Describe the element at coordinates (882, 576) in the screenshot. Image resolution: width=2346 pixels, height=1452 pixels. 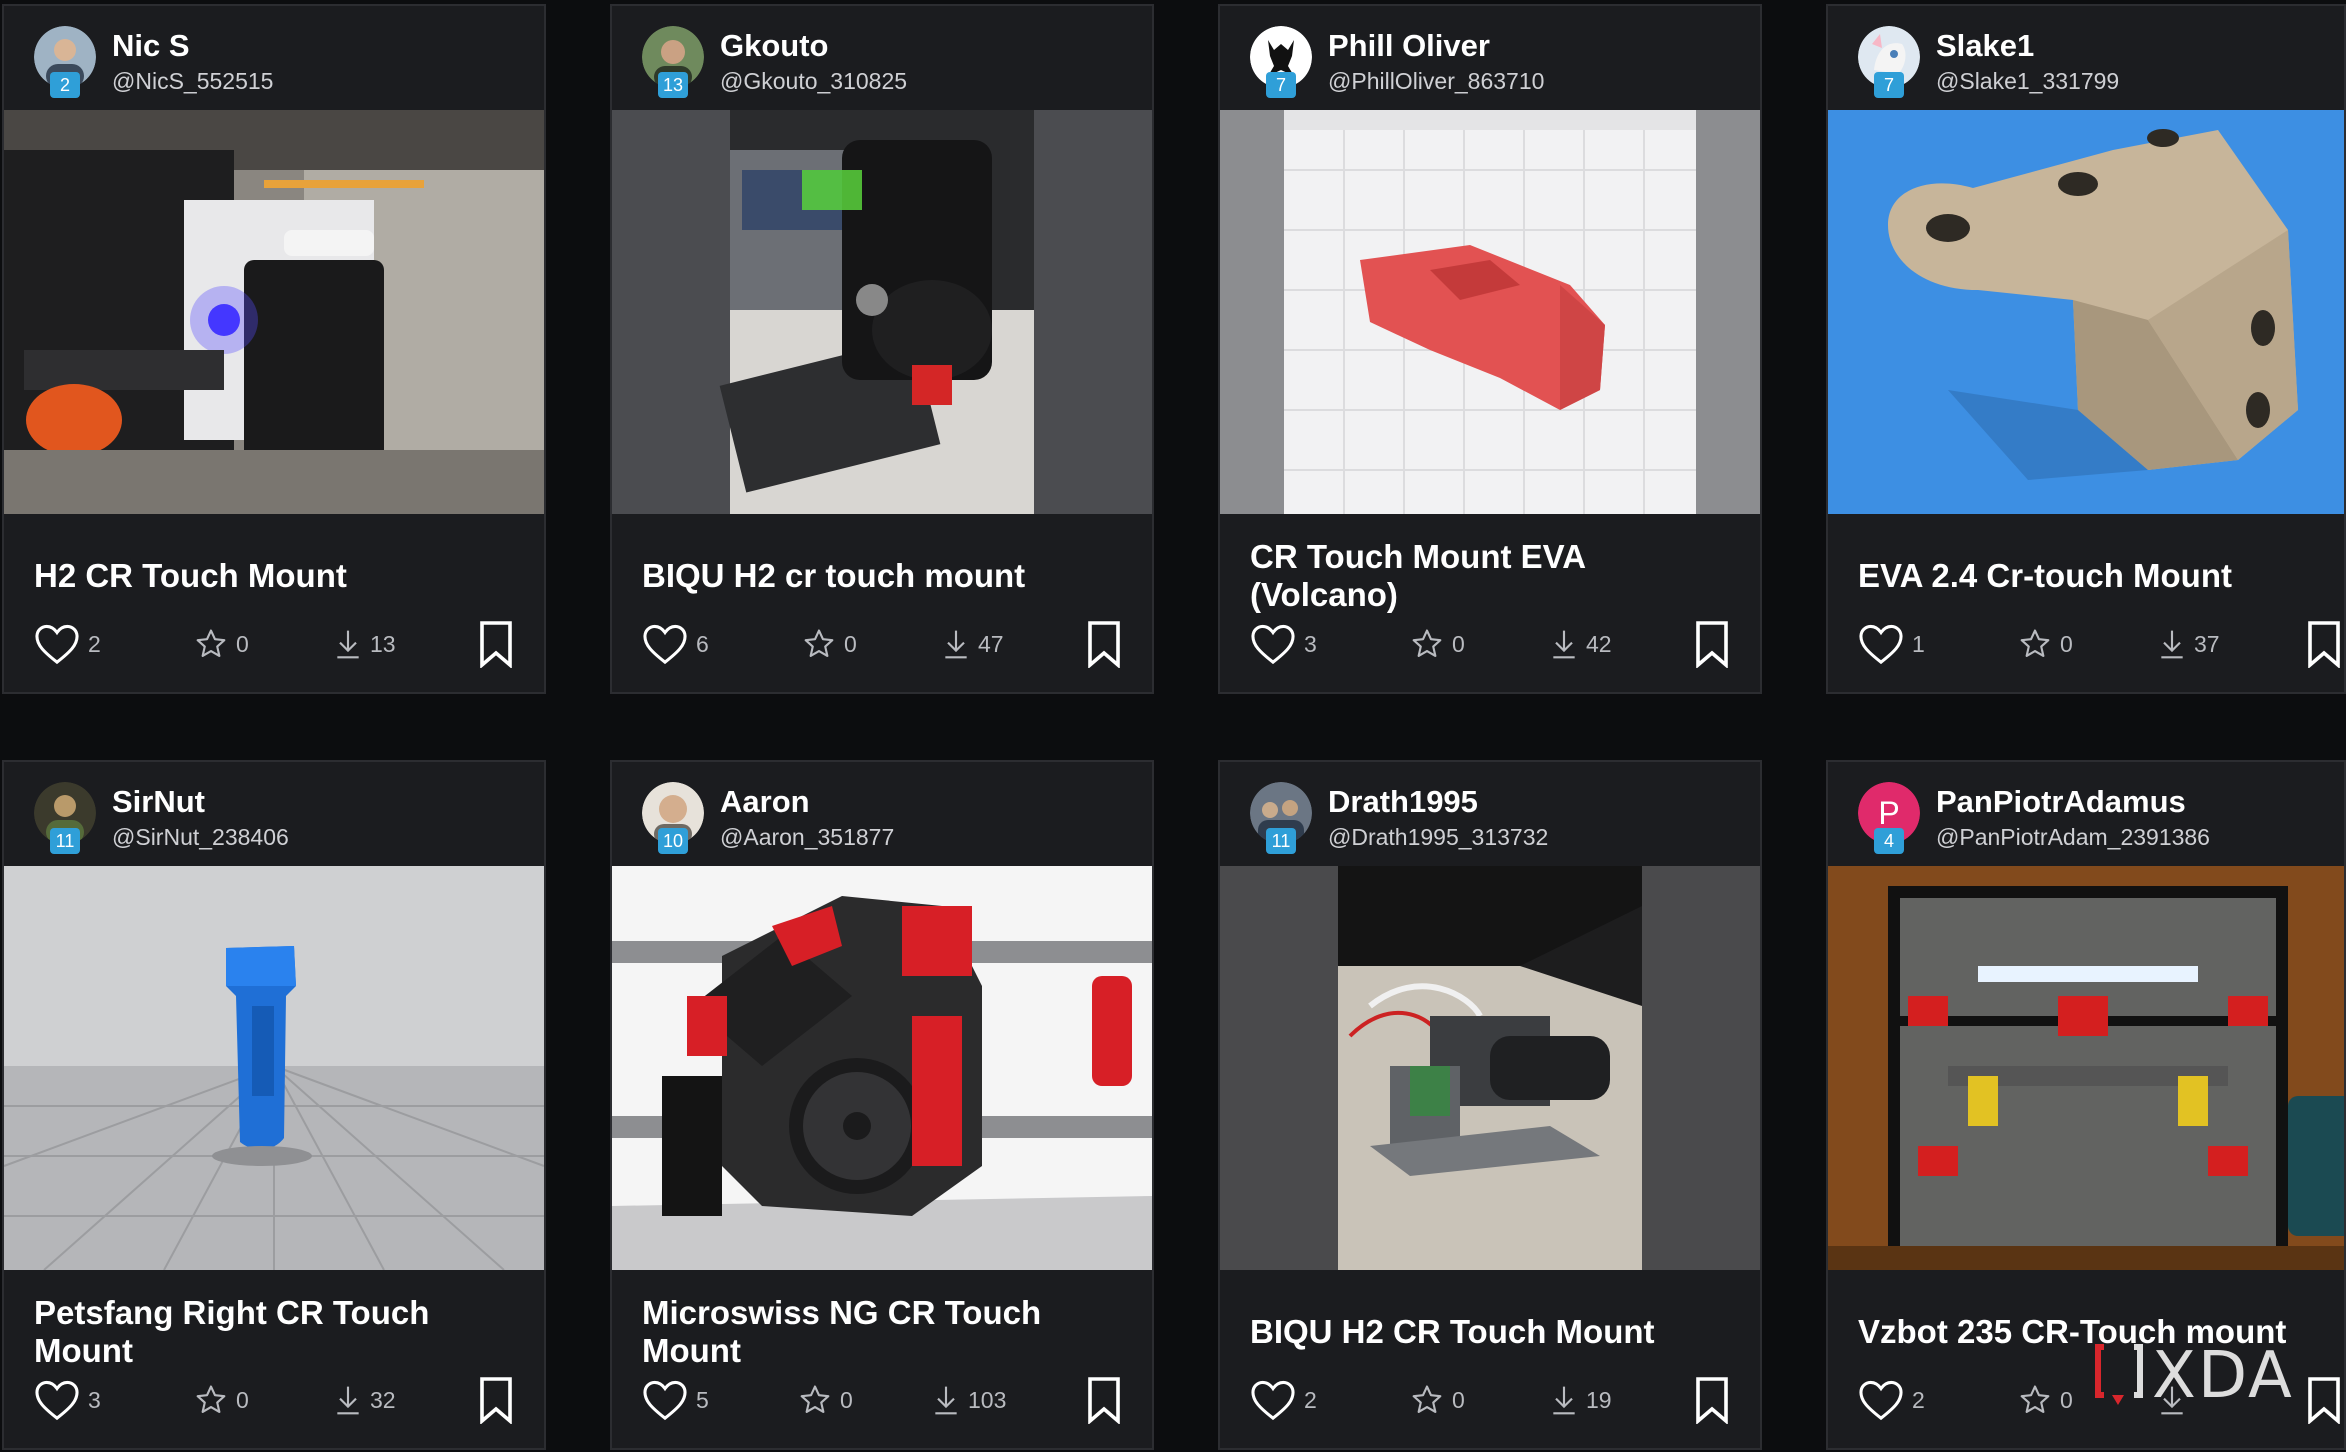
I see `model-title: BIQU H2 cr touch mount` at that location.